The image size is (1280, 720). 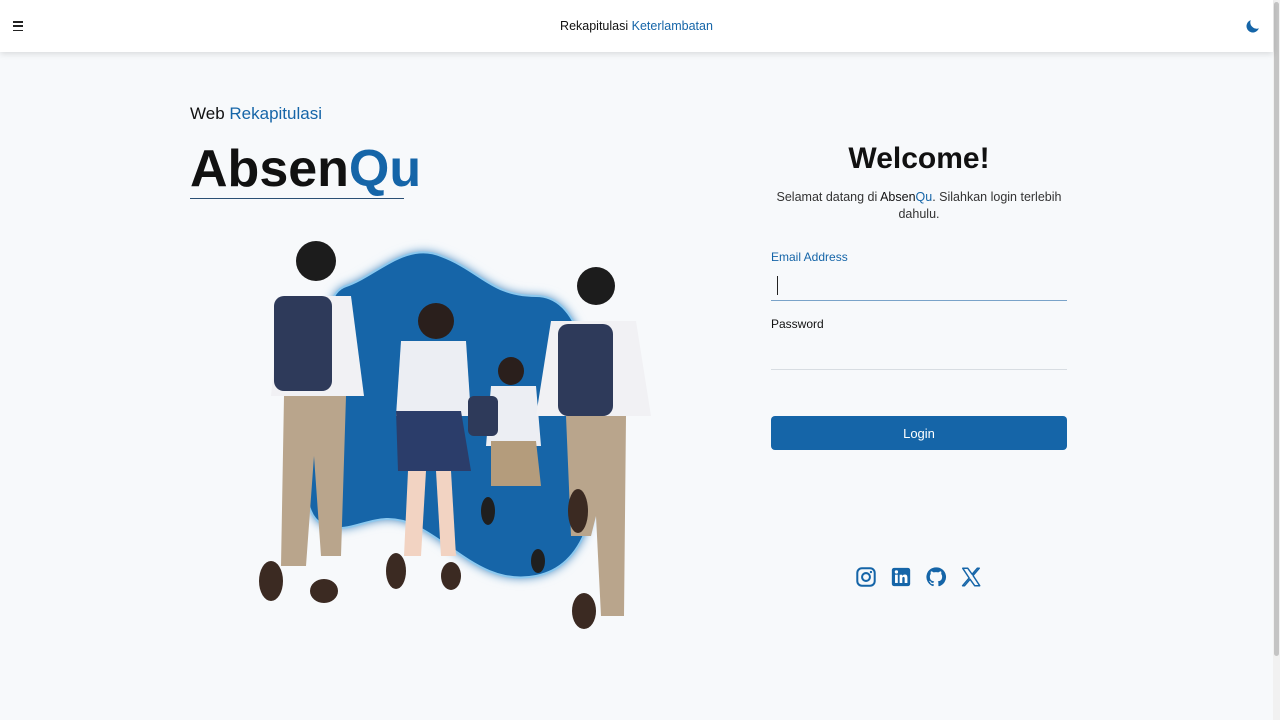 I want to click on brand-part1: Absen, so click(x=269, y=169).